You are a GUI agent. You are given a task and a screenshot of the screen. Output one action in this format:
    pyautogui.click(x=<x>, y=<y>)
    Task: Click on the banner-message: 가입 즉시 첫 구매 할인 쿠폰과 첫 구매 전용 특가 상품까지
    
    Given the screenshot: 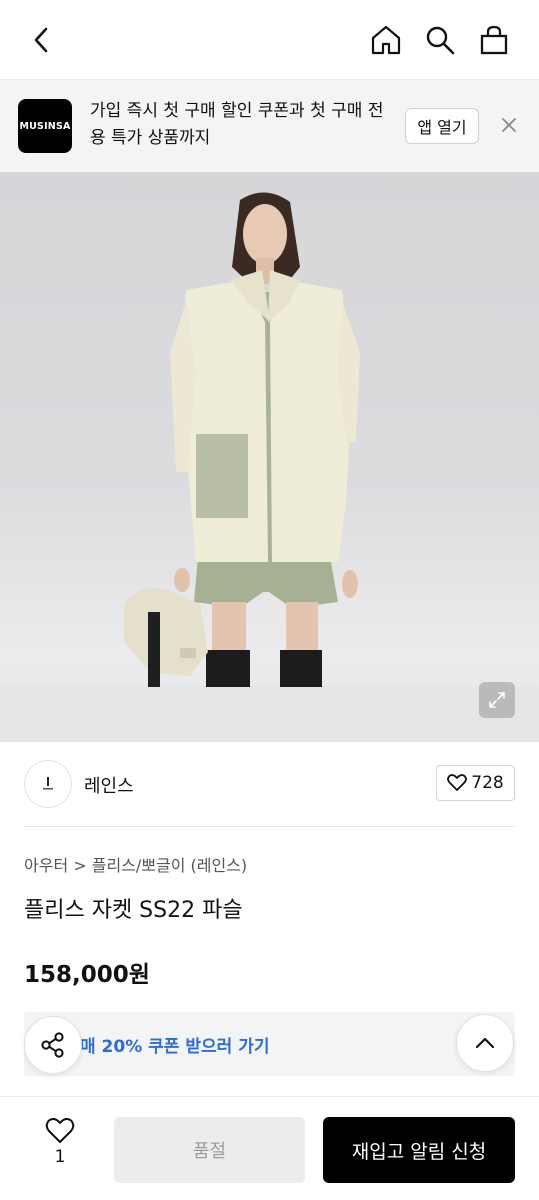 What is the action you would take?
    pyautogui.click(x=237, y=124)
    